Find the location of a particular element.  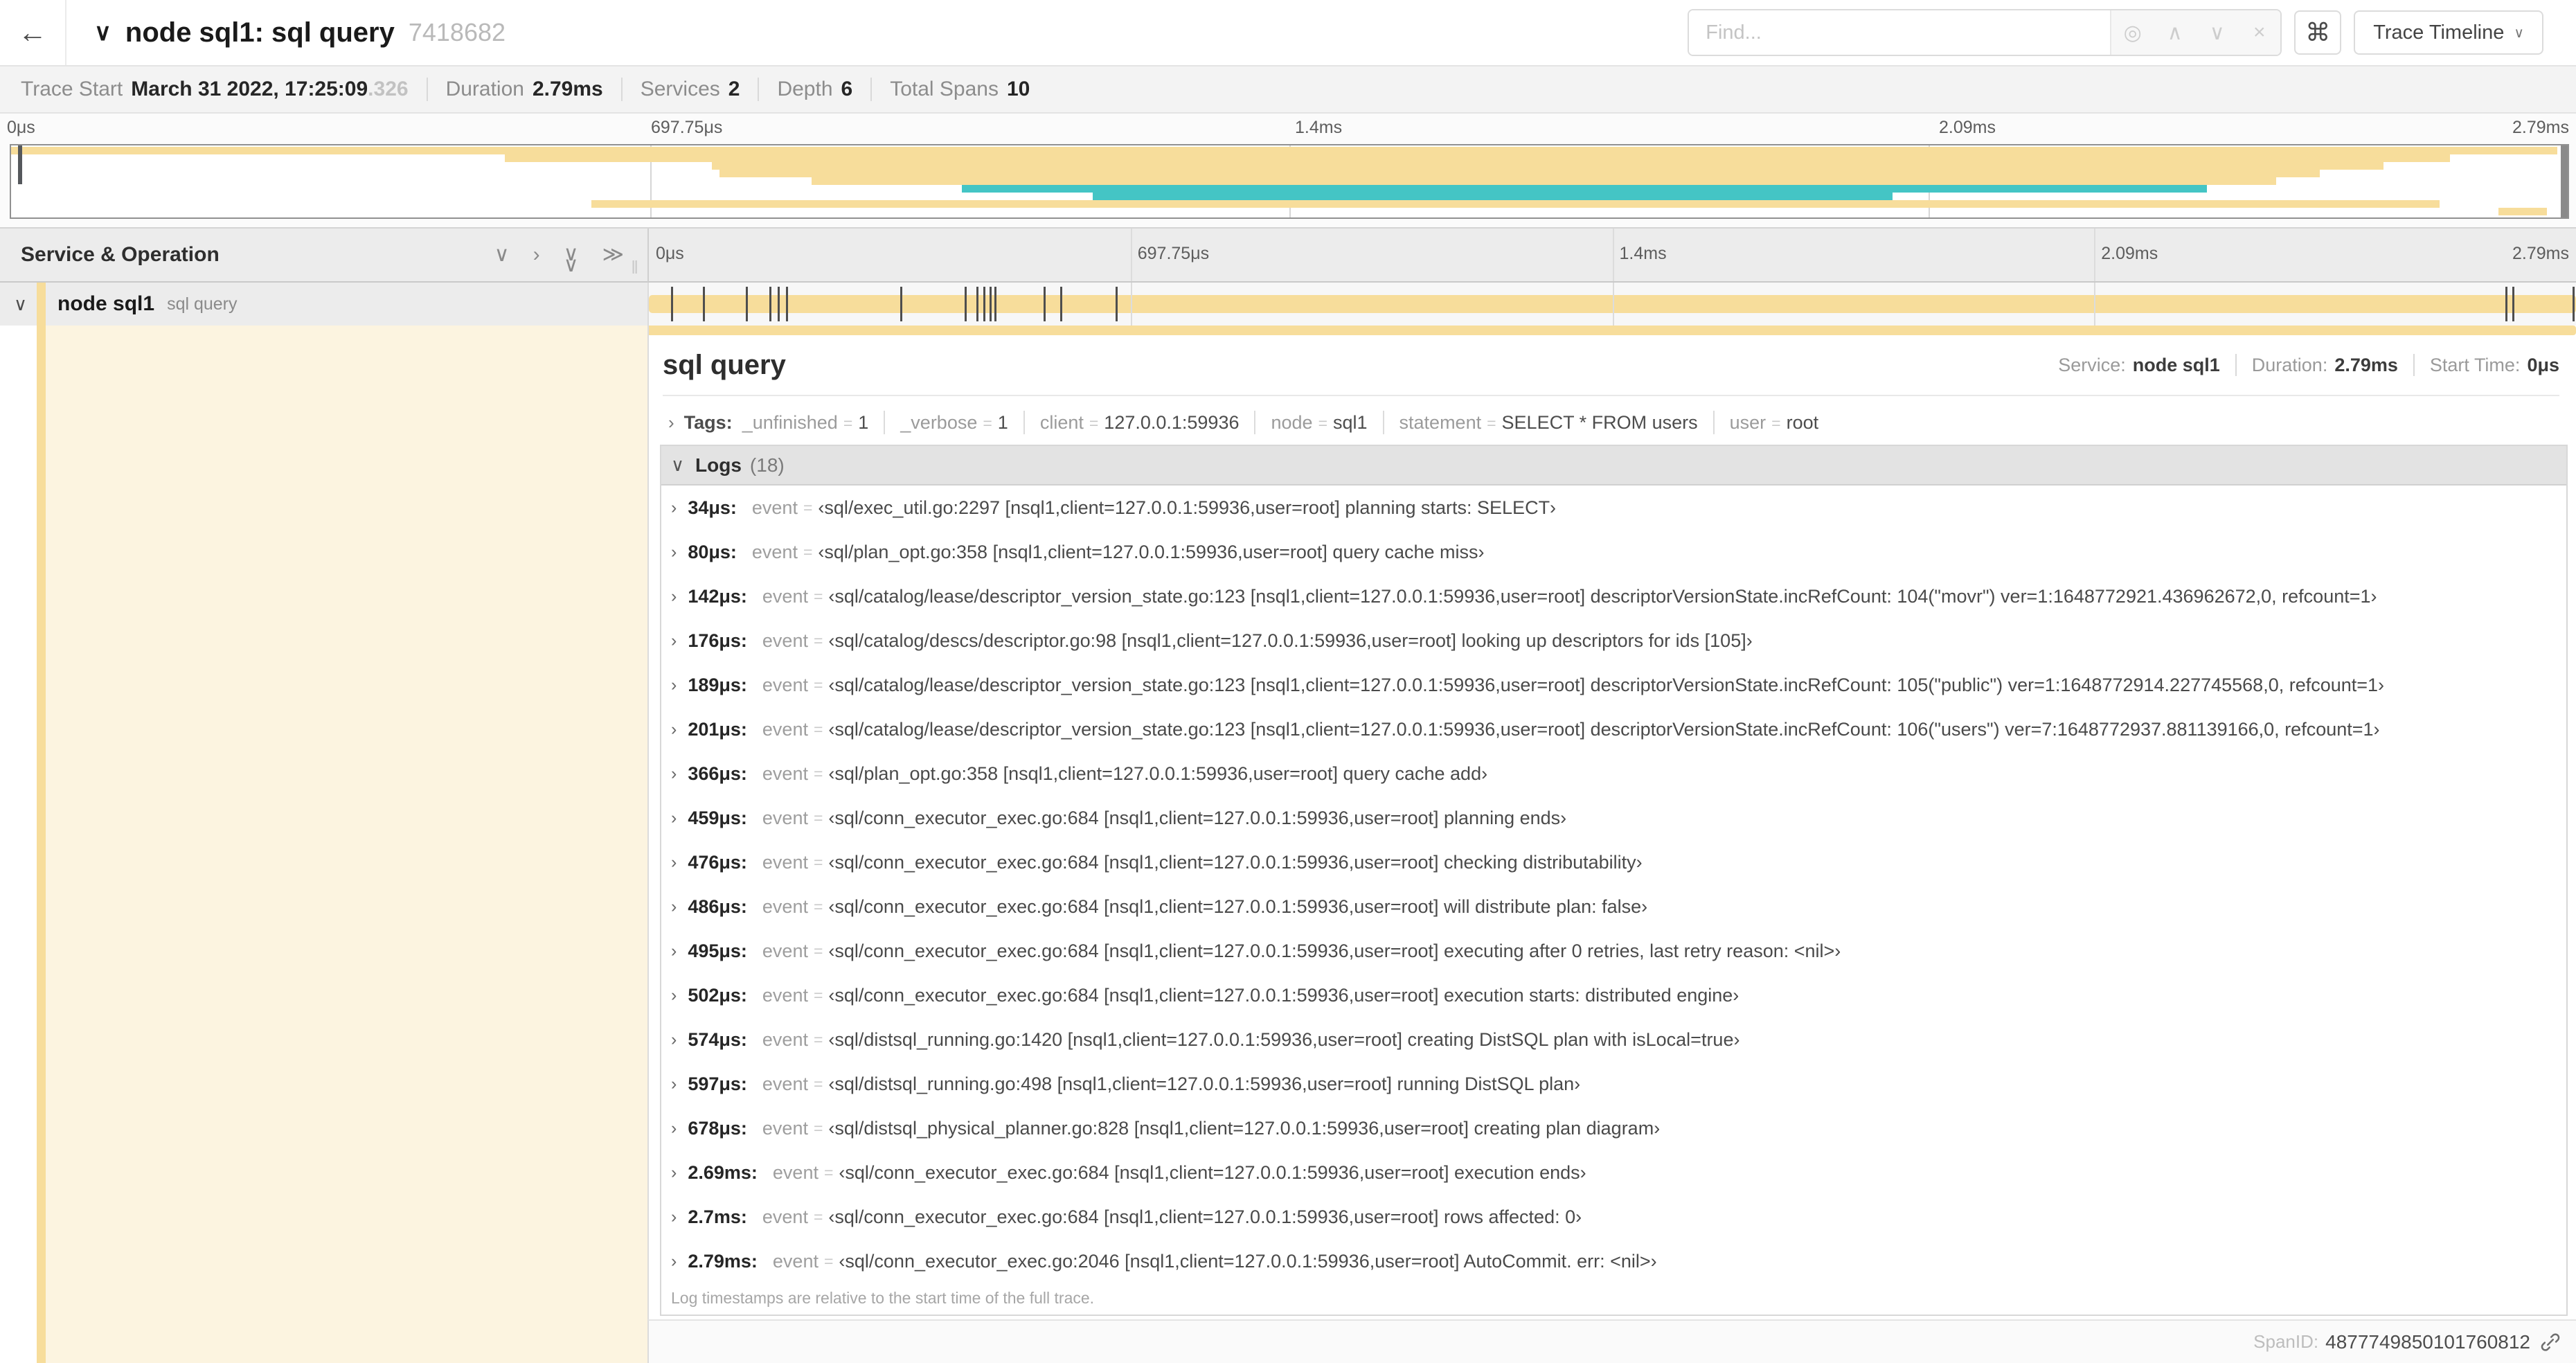

meta-label: Service: is located at coordinates (2092, 364).